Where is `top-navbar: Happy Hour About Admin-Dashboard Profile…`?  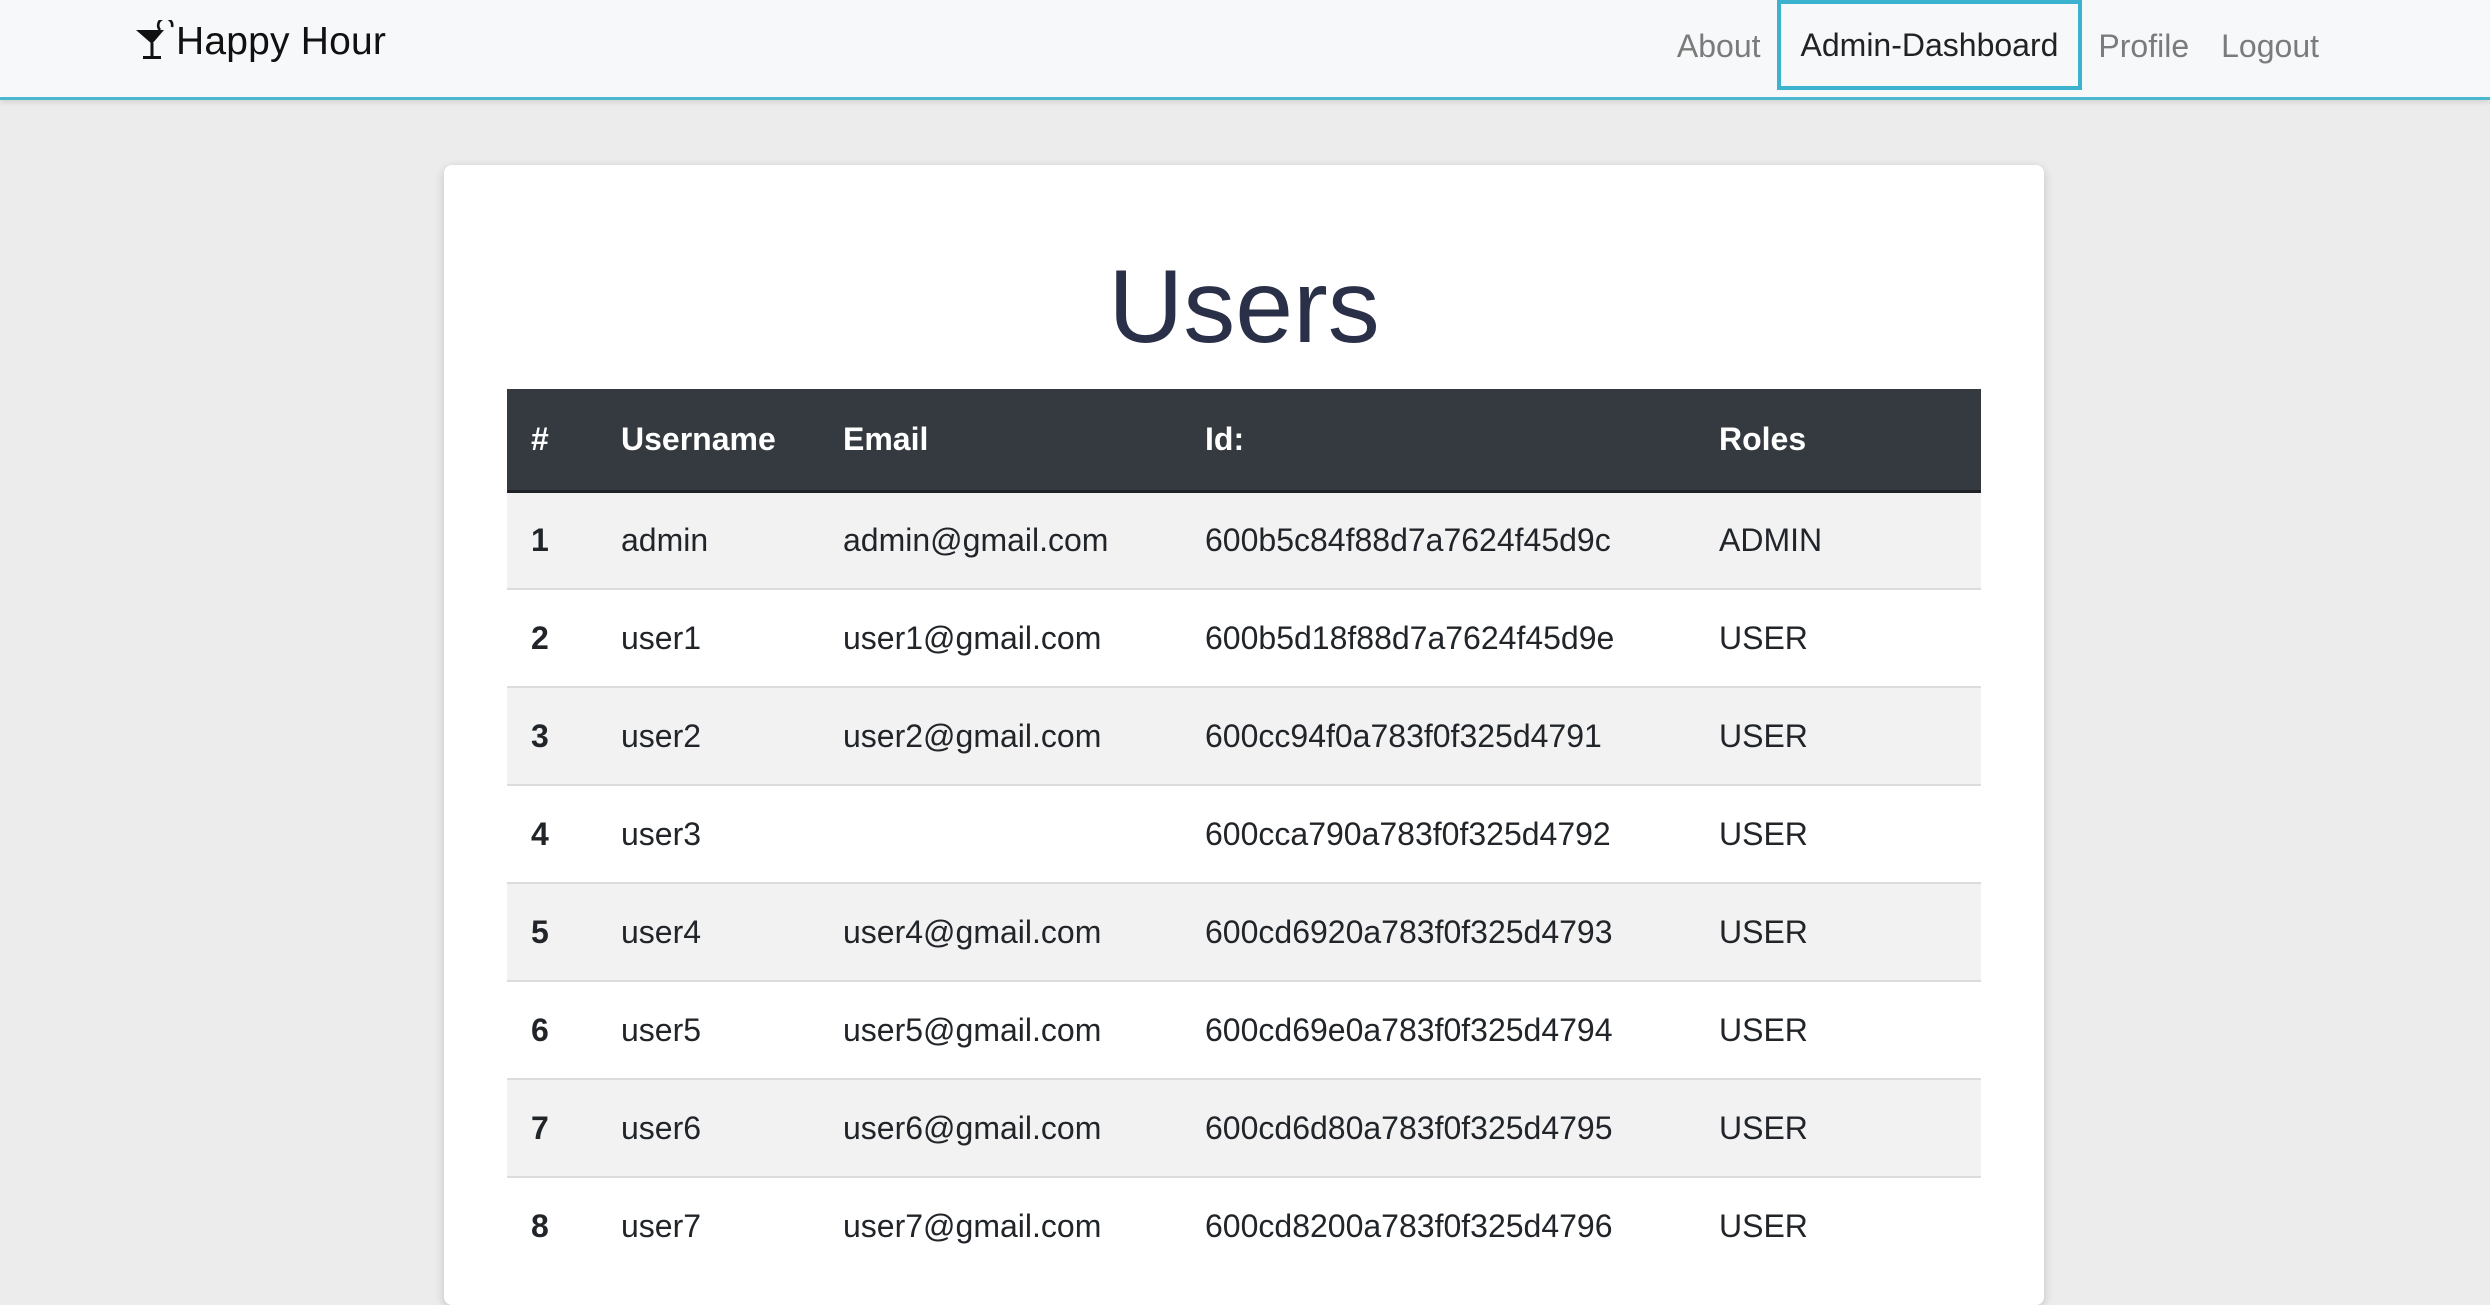
top-navbar: Happy Hour About Admin-Dashboard Profile… is located at coordinates (1245, 50).